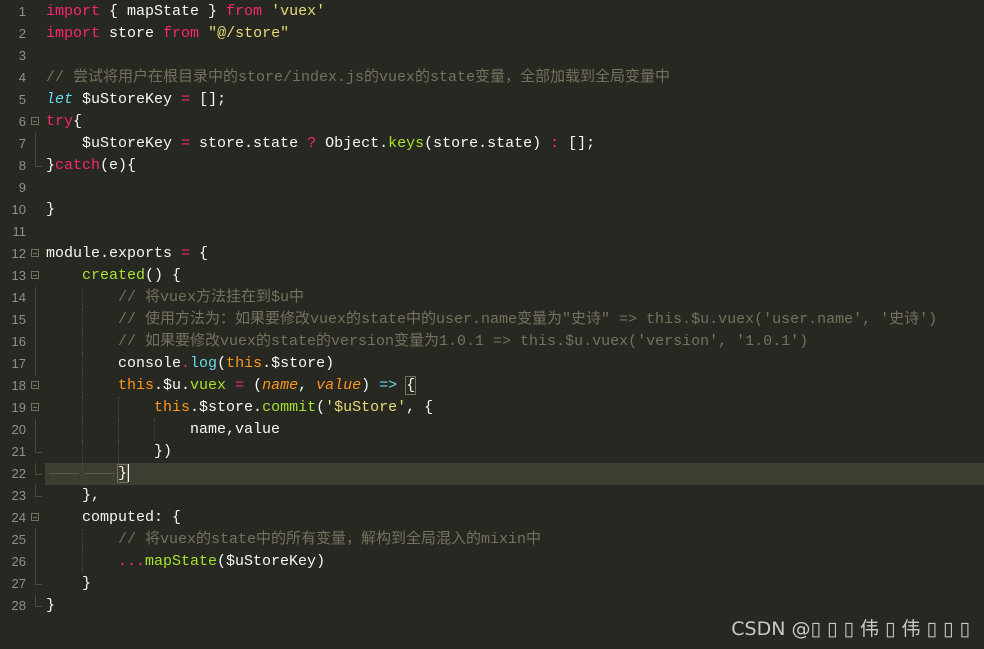 This screenshot has width=984, height=649. What do you see at coordinates (492, 232) in the screenshot?
I see `code-line: 11` at bounding box center [492, 232].